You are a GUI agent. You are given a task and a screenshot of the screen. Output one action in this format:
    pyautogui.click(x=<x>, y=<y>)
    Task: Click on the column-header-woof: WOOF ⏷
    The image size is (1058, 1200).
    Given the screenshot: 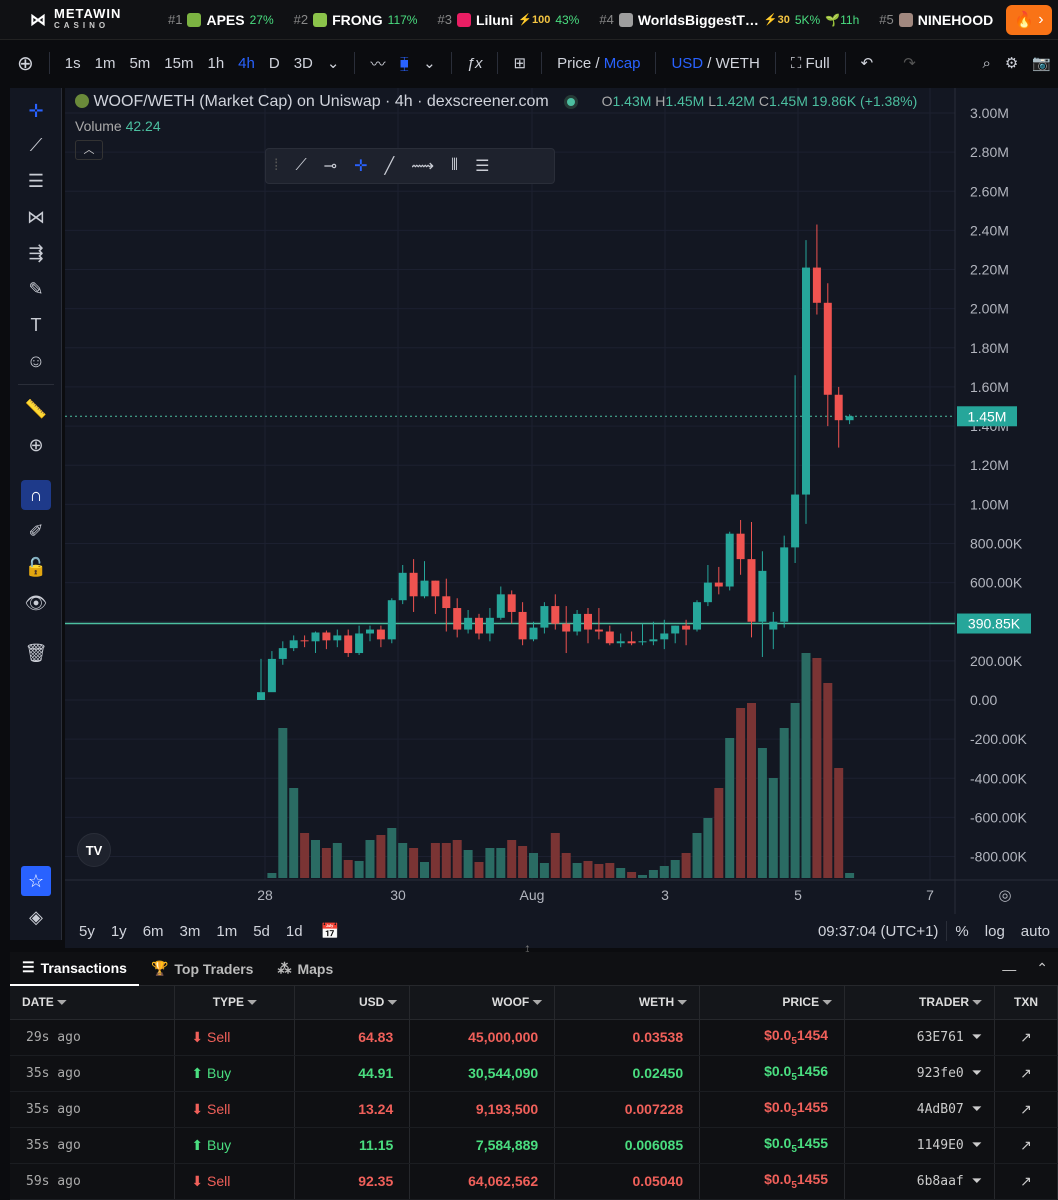 What is the action you would take?
    pyautogui.click(x=482, y=1003)
    